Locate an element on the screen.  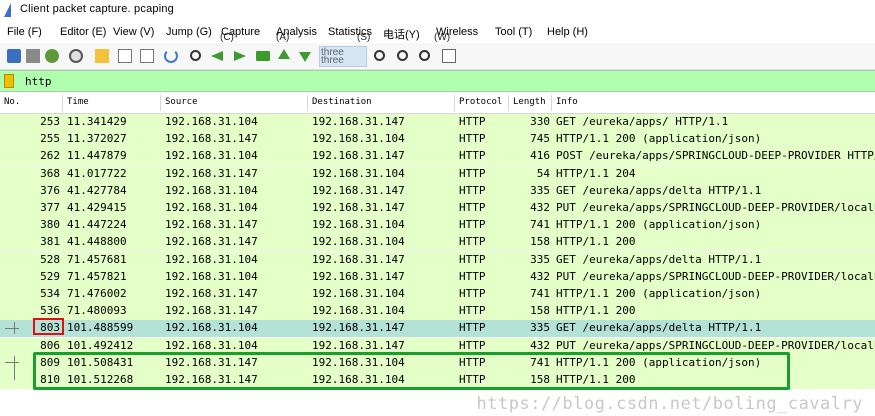
menu-help: Help (H) is located at coordinates (567, 32).